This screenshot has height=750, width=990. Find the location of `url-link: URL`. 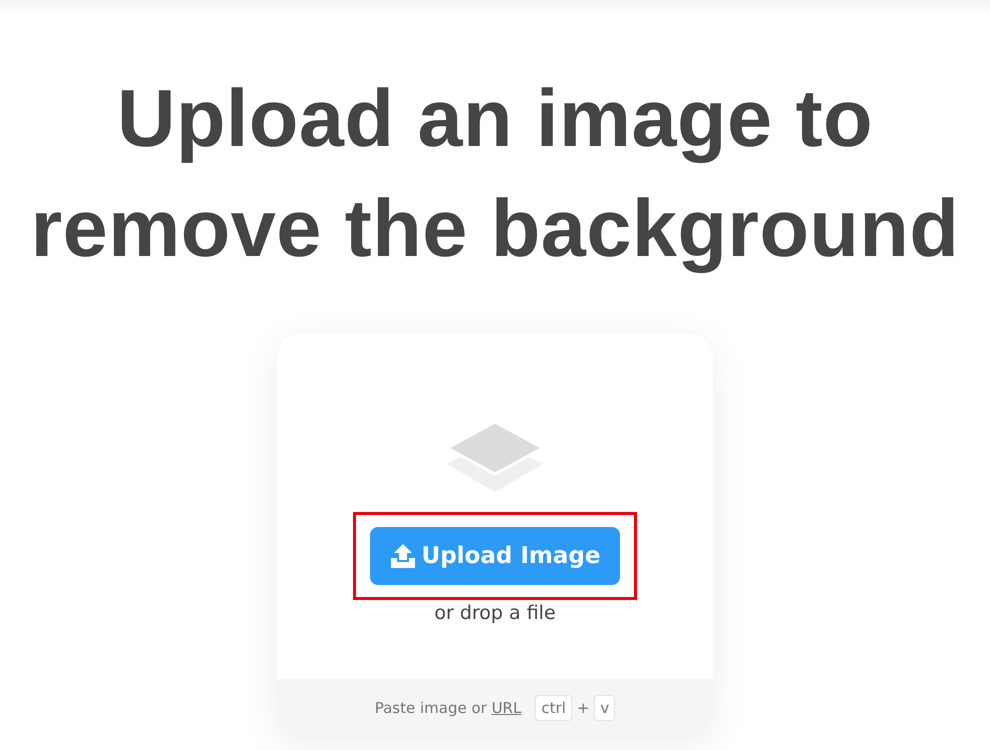

url-link: URL is located at coordinates (507, 707).